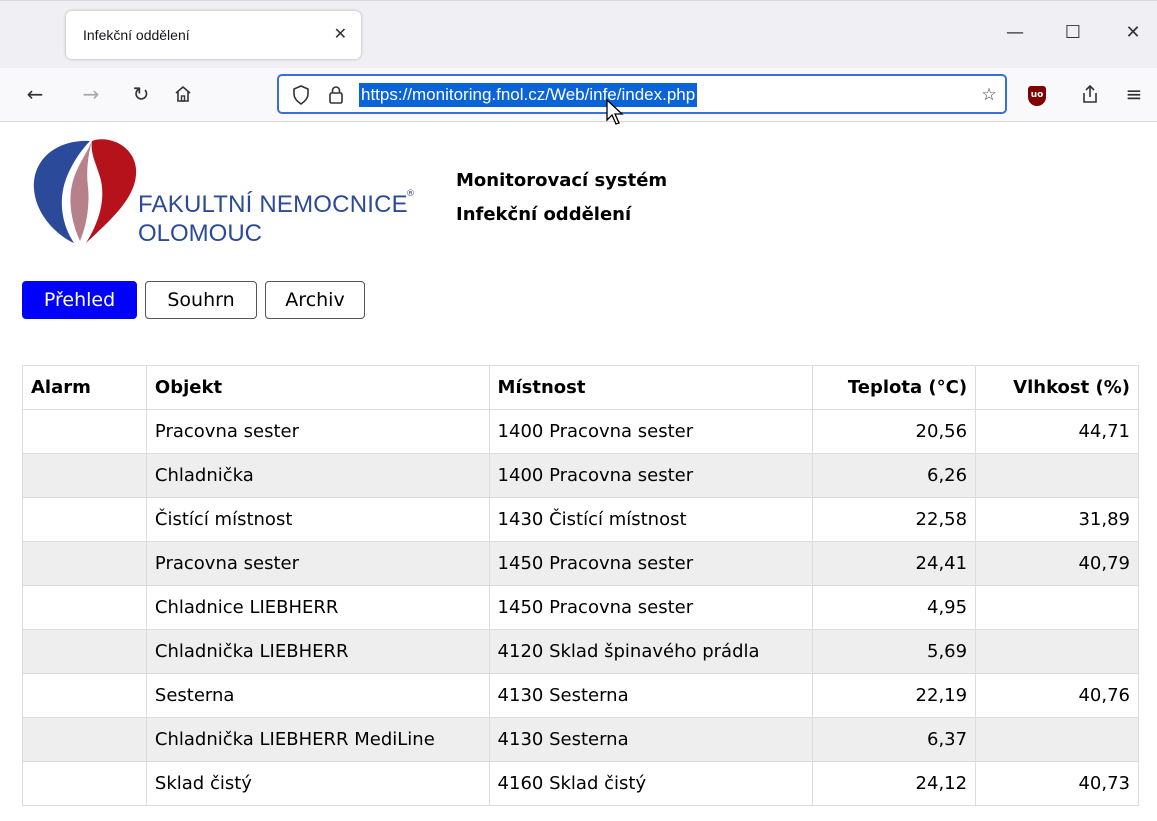  Describe the element at coordinates (1073, 33) in the screenshot. I see `maximize-button: ☐` at that location.